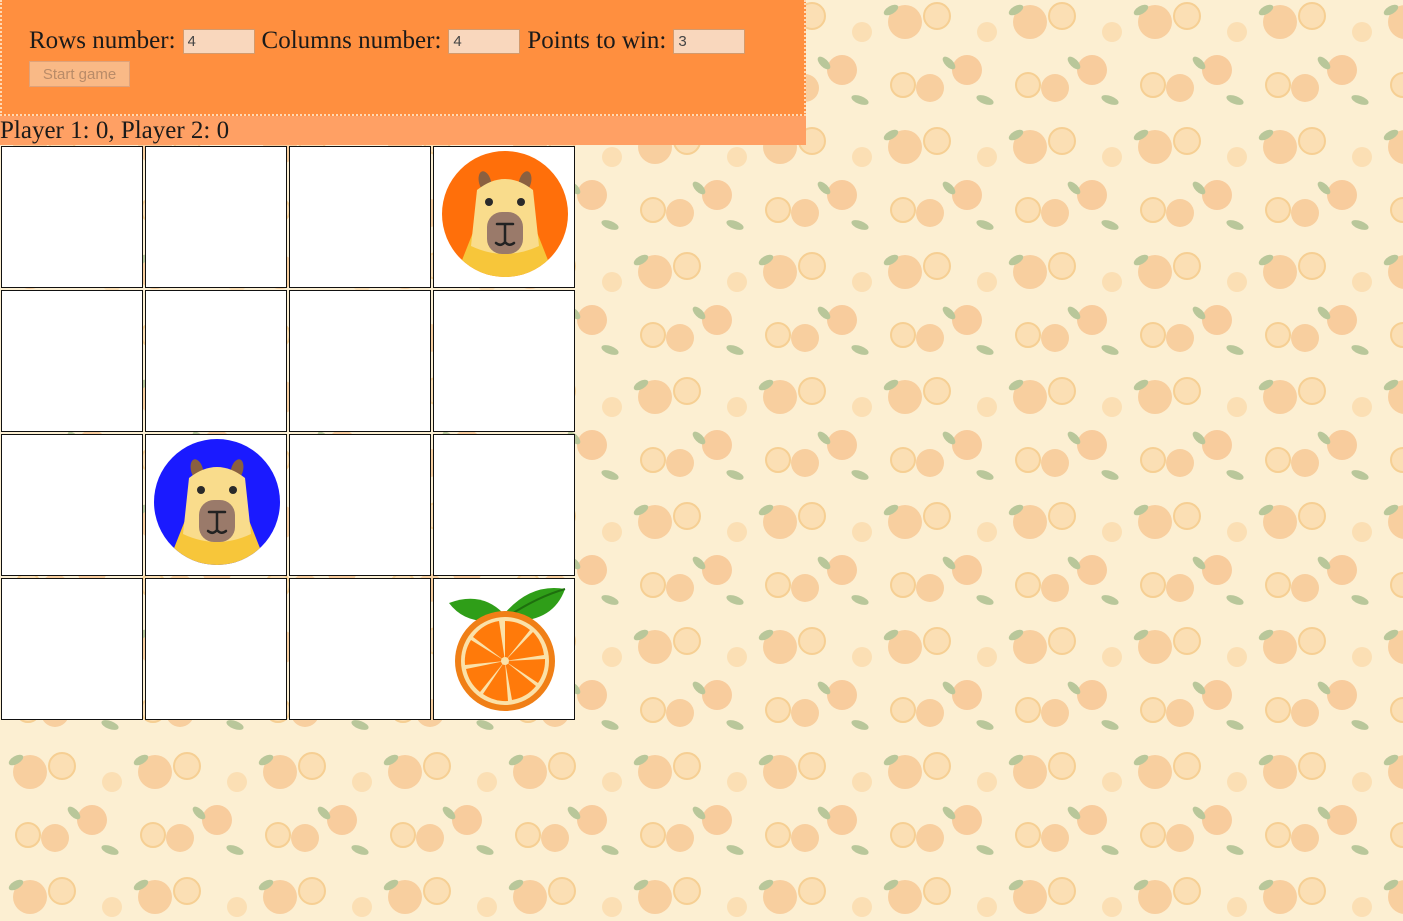  I want to click on score-display: Player 1: 0, Player 2: 0, so click(403, 130).